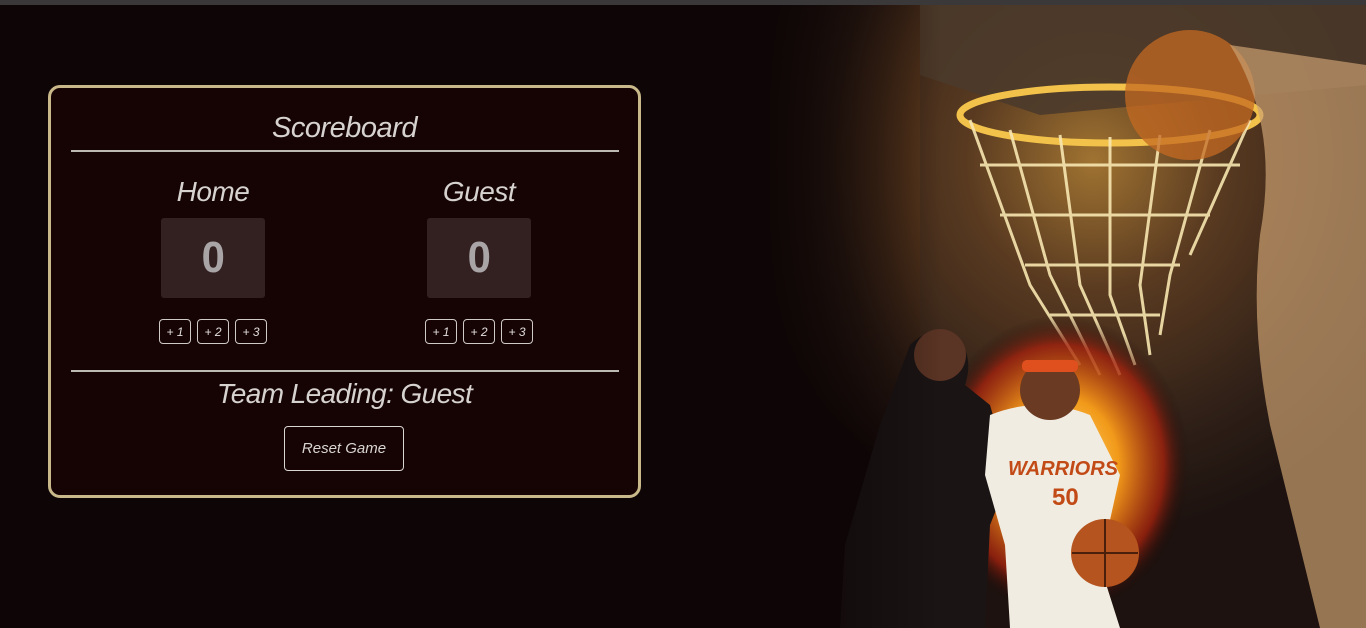 This screenshot has width=1366, height=628. Describe the element at coordinates (479, 191) in the screenshot. I see `guest-team-name: Guest` at that location.